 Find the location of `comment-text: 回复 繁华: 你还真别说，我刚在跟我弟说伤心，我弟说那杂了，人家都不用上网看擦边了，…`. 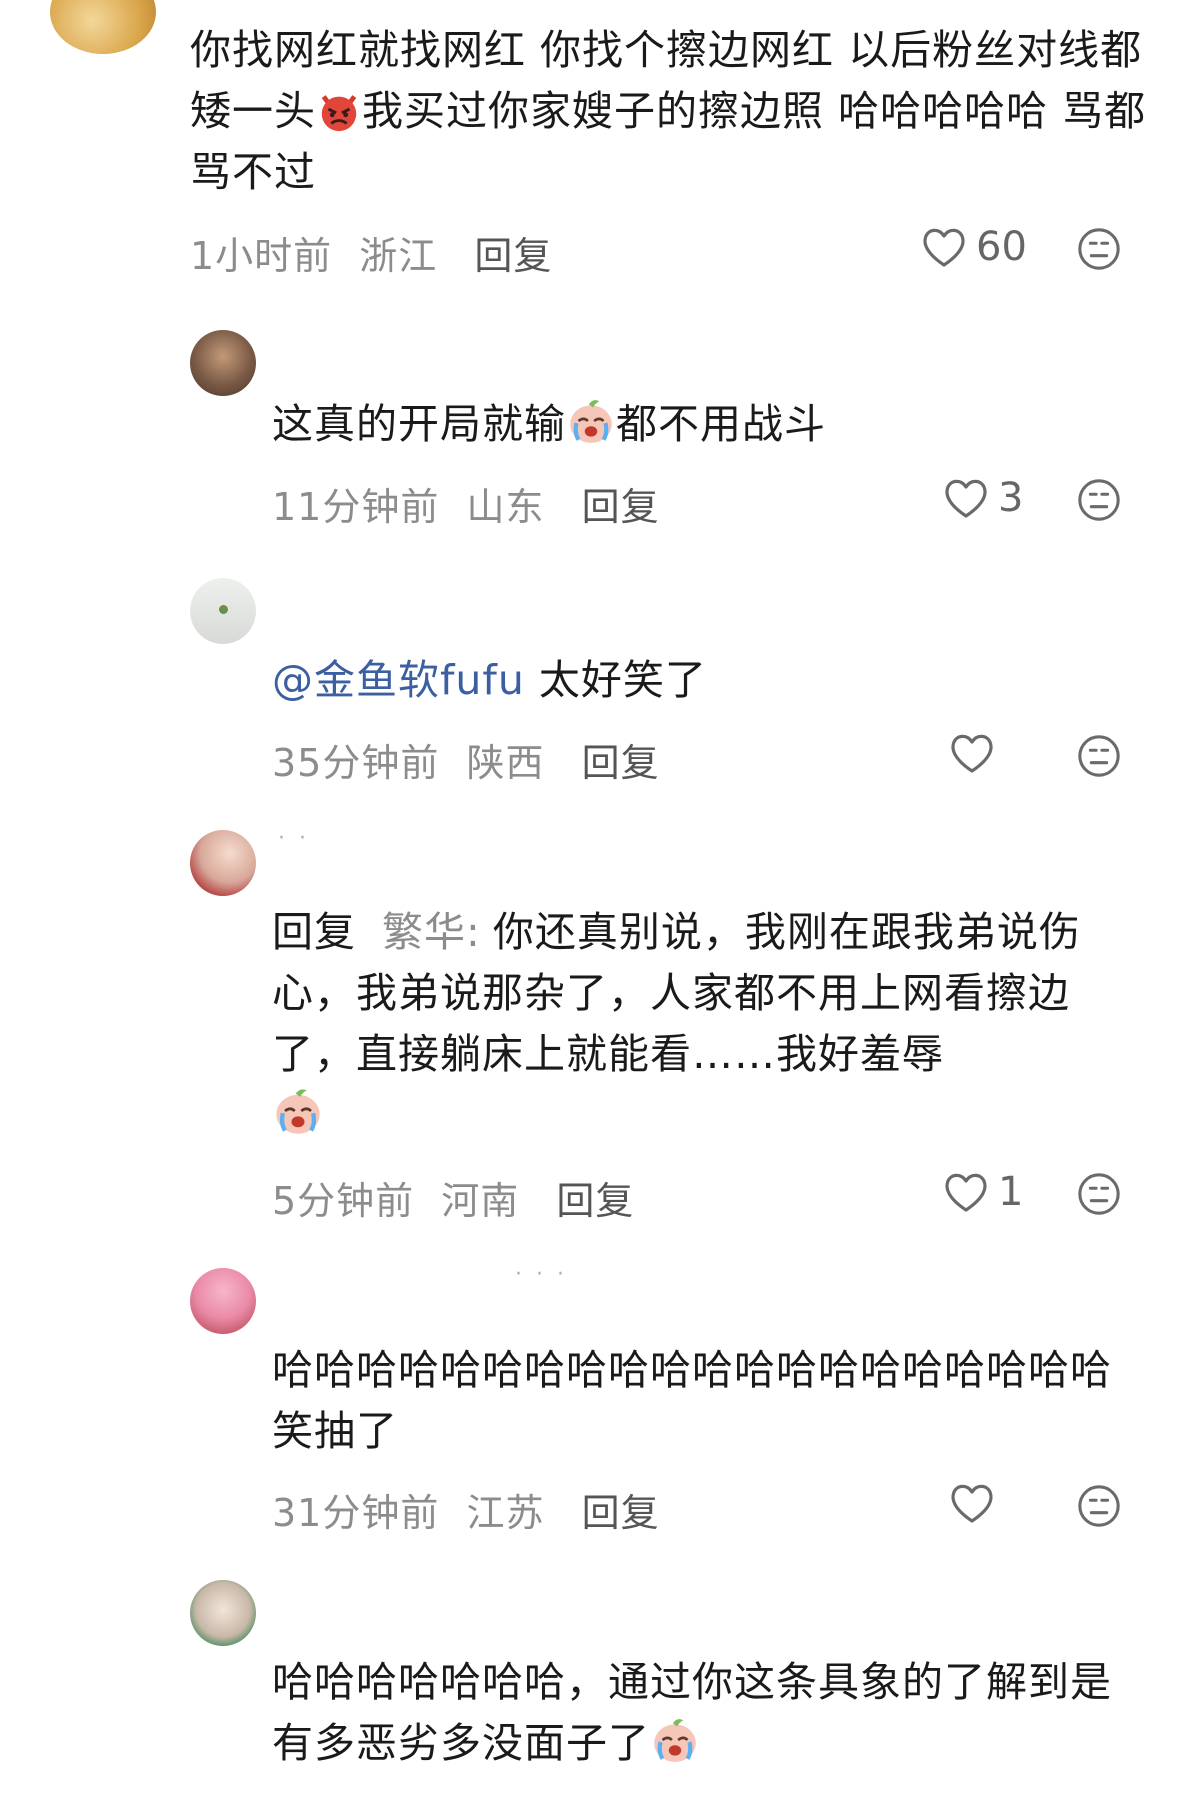

comment-text: 回复 繁华: 你还真别说，我刚在跟我弟说伤心，我弟说那杂了，人家都不用上网看擦边了，… is located at coordinates (712, 1024).